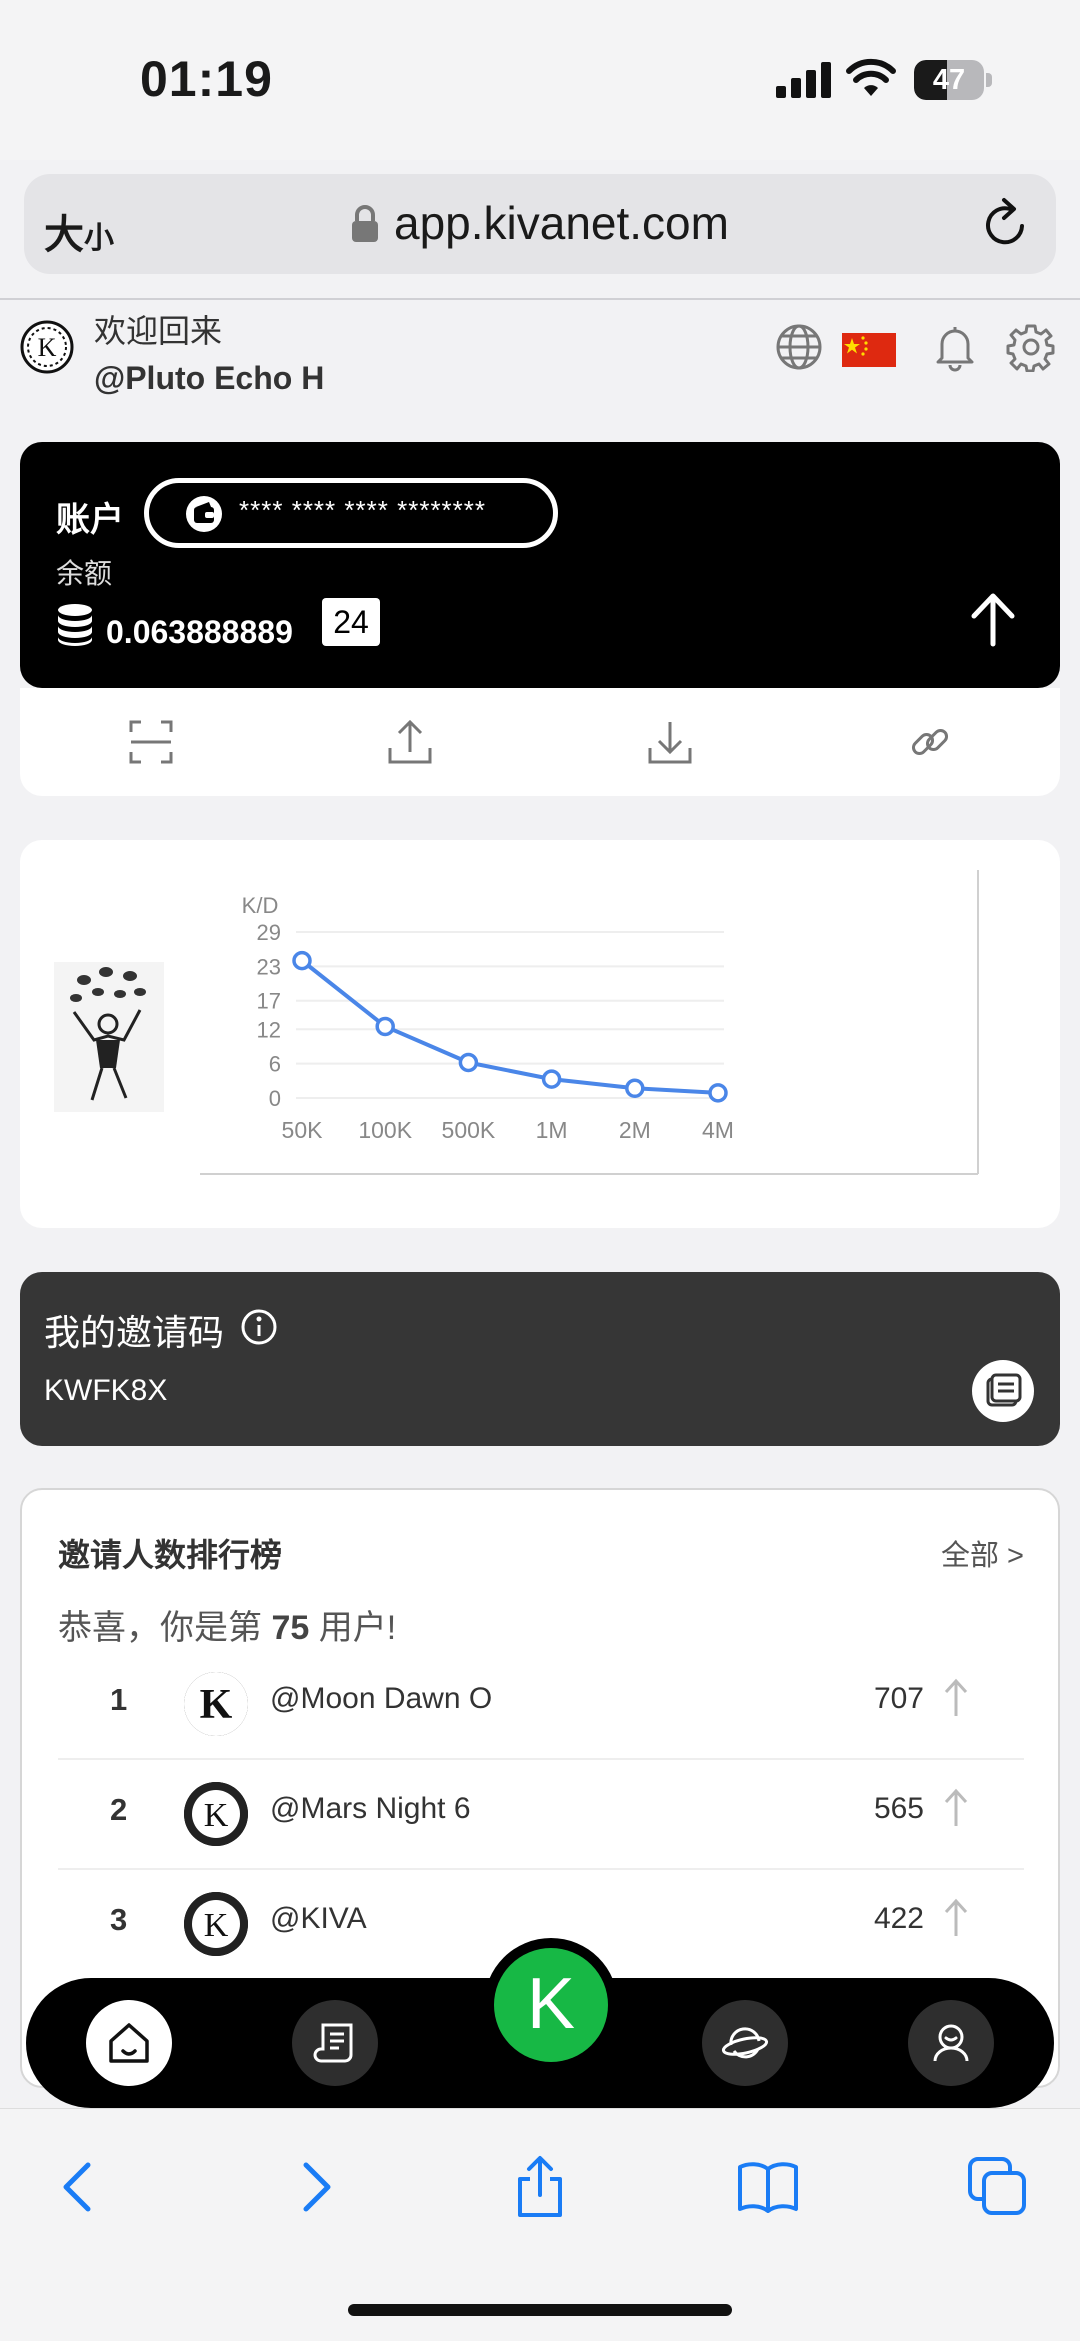 This screenshot has height=2341, width=1080. I want to click on globe-icon, so click(799, 347).